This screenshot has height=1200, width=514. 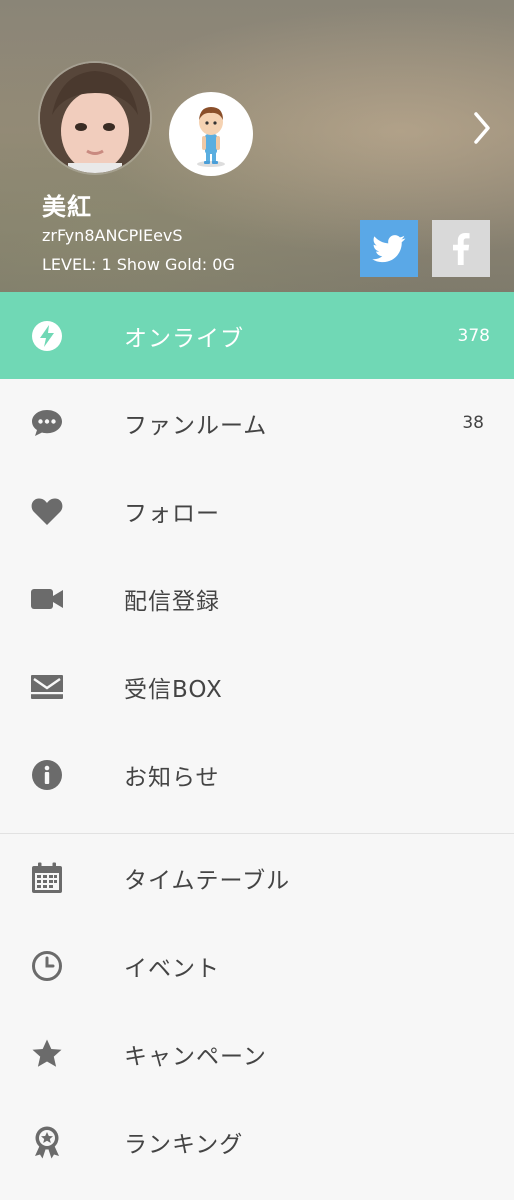 What do you see at coordinates (257, 599) in the screenshot?
I see `menu-item-broadcast-subscriptions: 配信登録` at bounding box center [257, 599].